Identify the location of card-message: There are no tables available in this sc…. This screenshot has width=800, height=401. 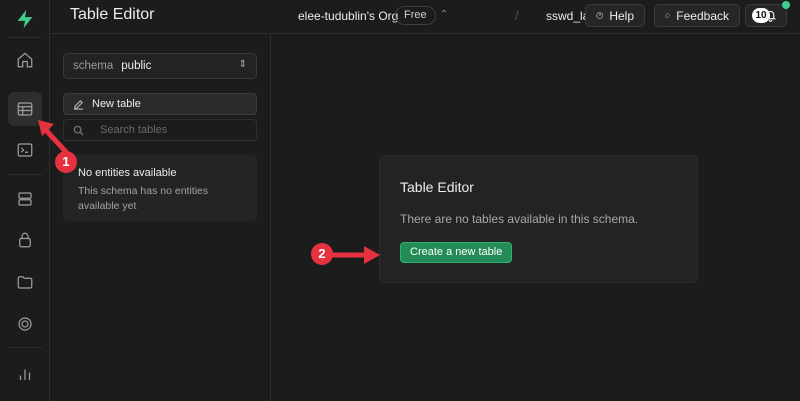
(519, 219).